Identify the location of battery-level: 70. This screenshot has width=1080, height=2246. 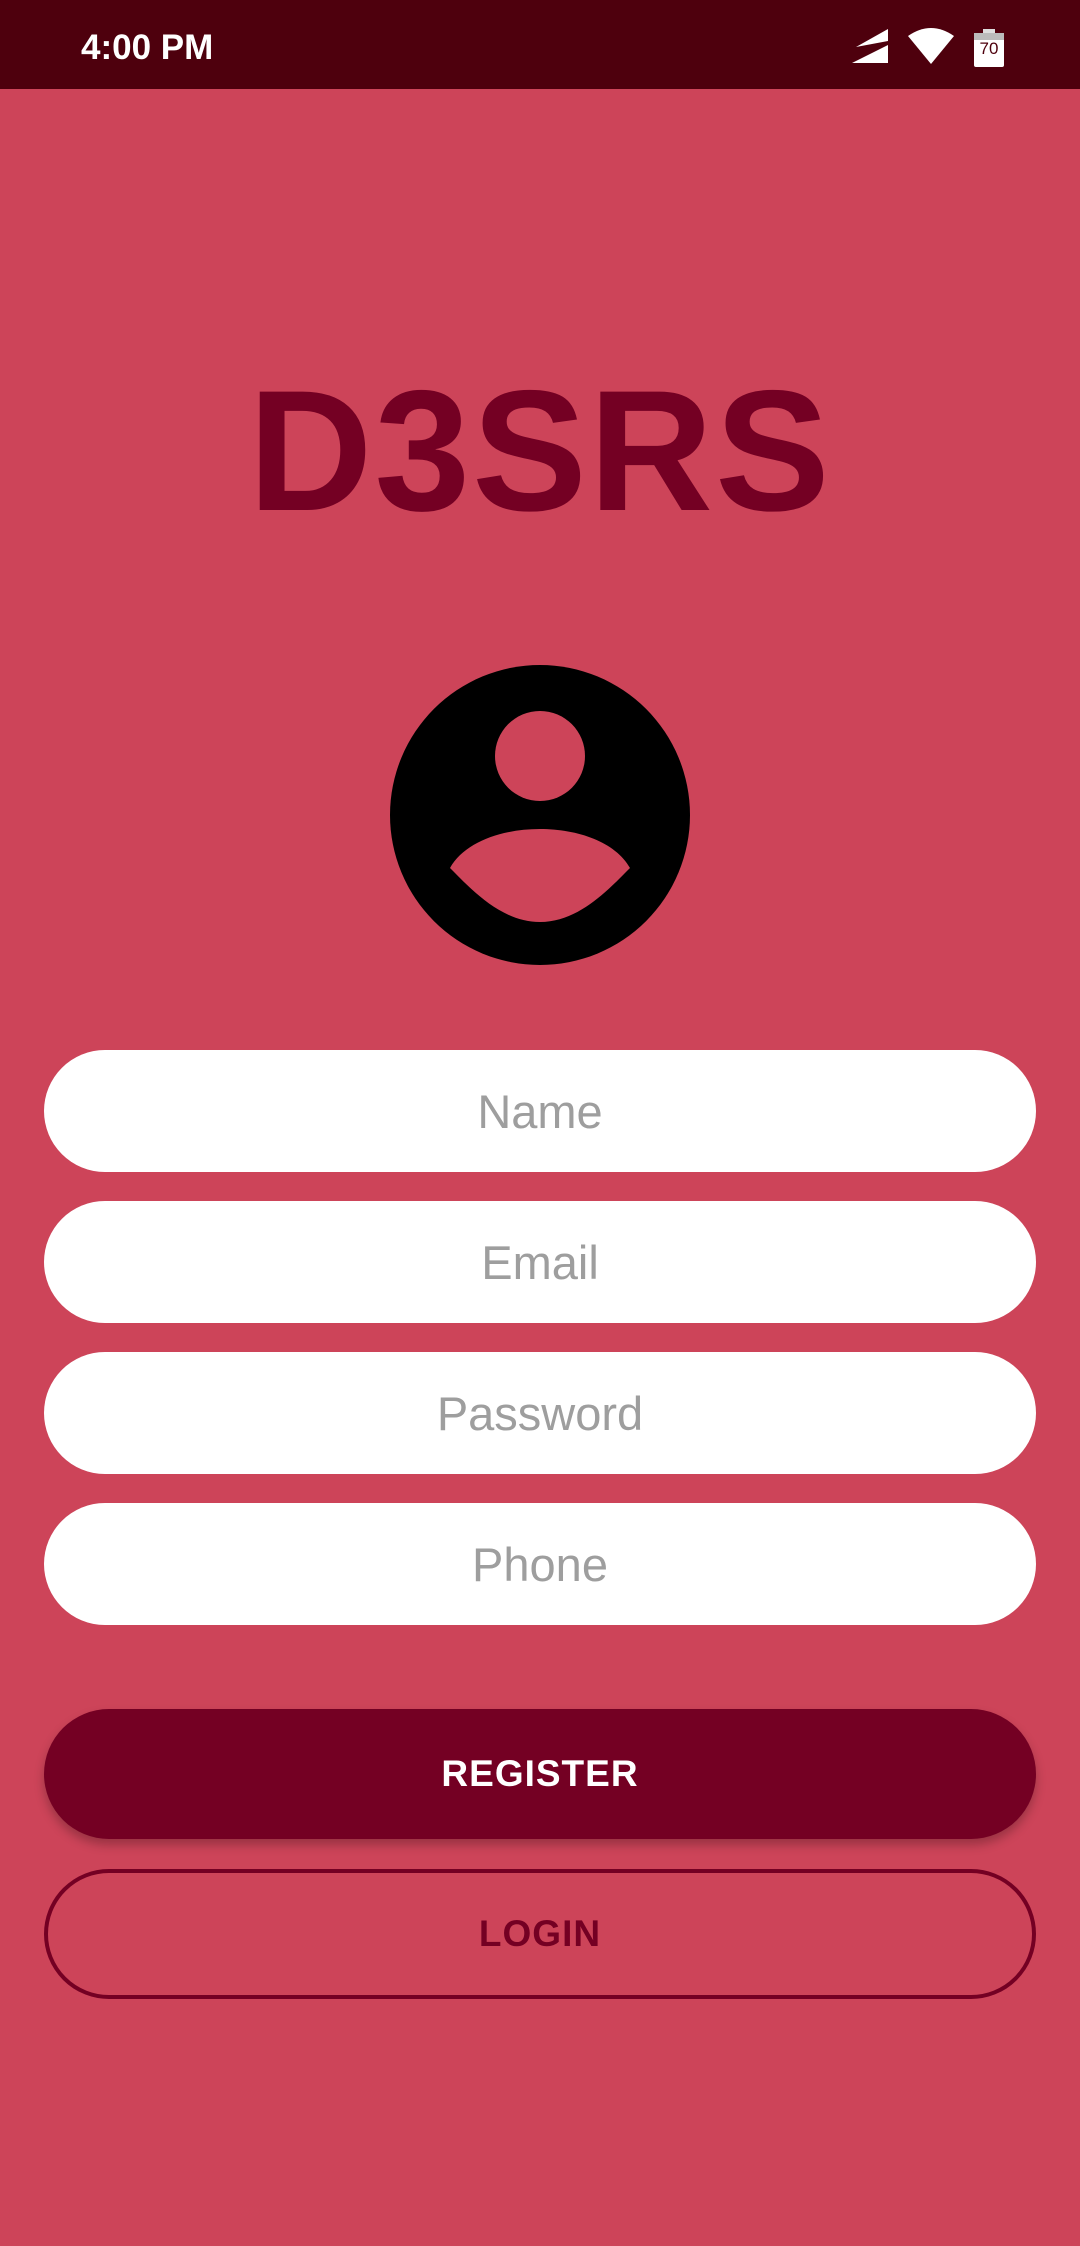
(989, 48).